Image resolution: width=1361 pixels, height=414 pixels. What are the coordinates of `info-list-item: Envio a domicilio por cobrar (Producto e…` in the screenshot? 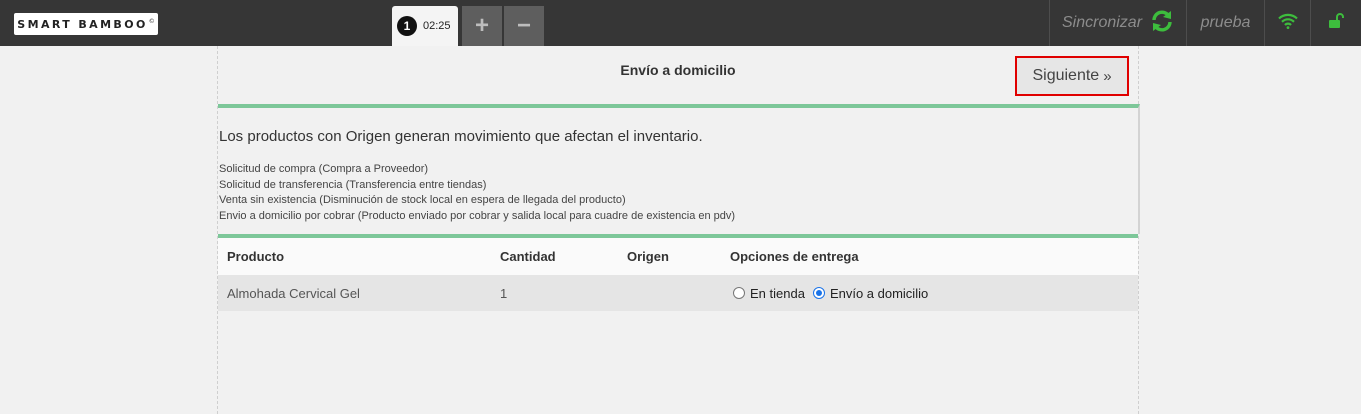 It's located at (477, 215).